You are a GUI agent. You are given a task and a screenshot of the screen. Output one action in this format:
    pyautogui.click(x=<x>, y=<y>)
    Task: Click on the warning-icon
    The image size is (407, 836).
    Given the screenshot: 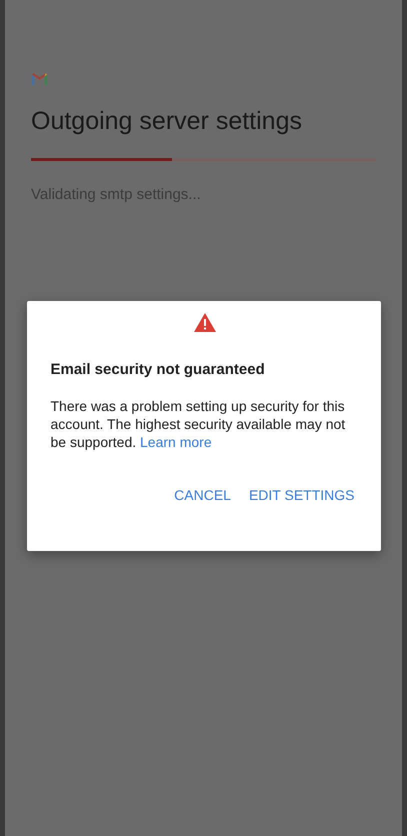 What is the action you would take?
    pyautogui.click(x=205, y=322)
    